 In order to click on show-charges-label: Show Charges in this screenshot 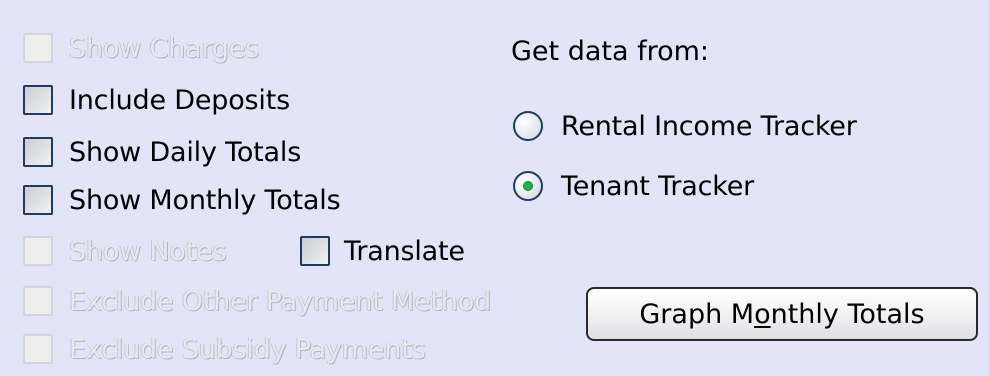, I will do `click(164, 48)`.